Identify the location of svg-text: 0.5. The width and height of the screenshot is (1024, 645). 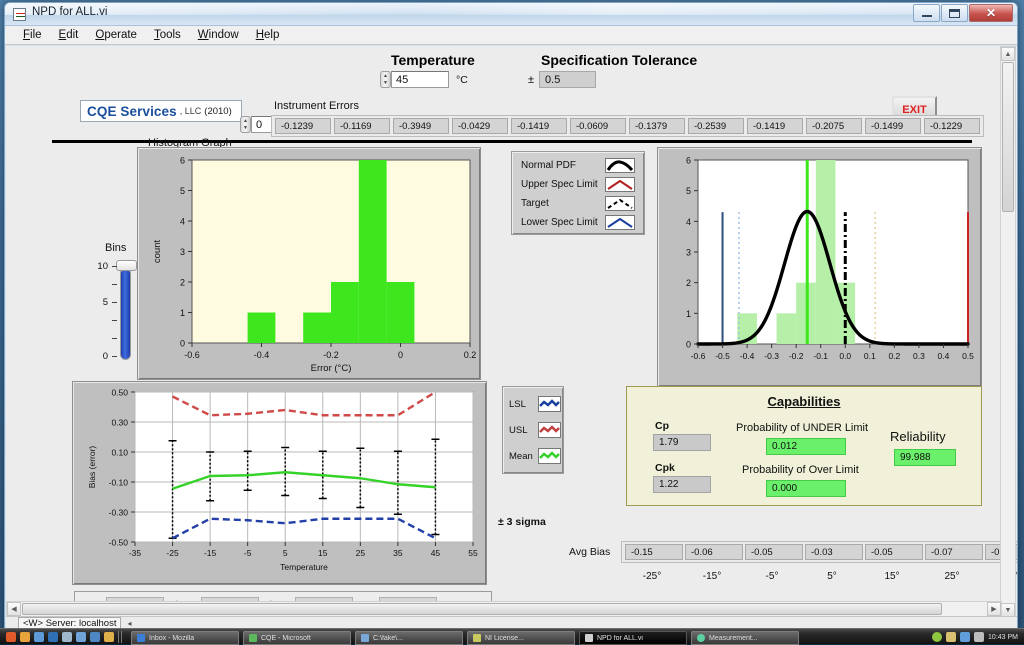
(968, 356).